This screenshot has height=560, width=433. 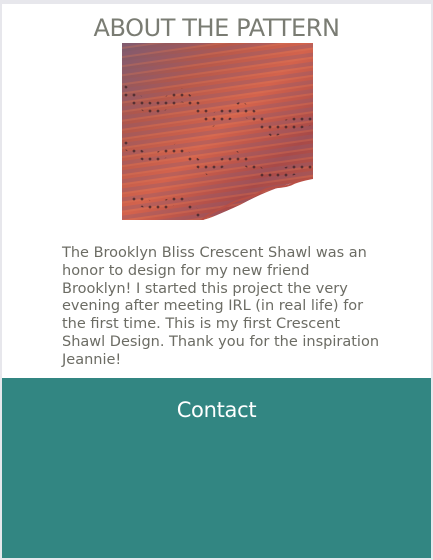 I want to click on about-heading: ABOUT THE PATTERN, so click(x=216, y=28).